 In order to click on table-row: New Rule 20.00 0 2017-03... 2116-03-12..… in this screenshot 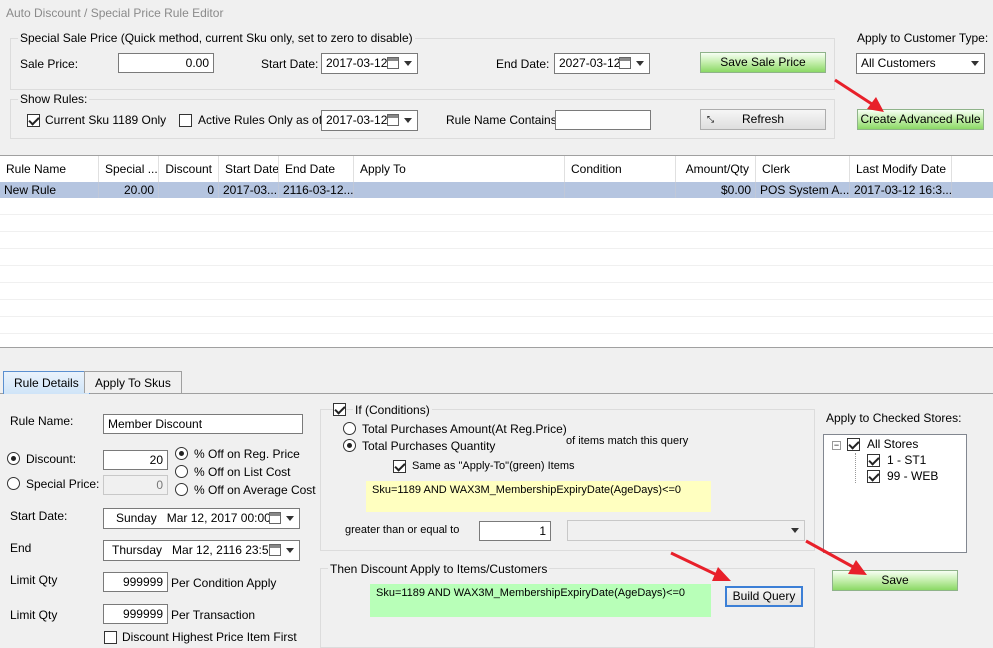, I will do `click(496, 190)`.